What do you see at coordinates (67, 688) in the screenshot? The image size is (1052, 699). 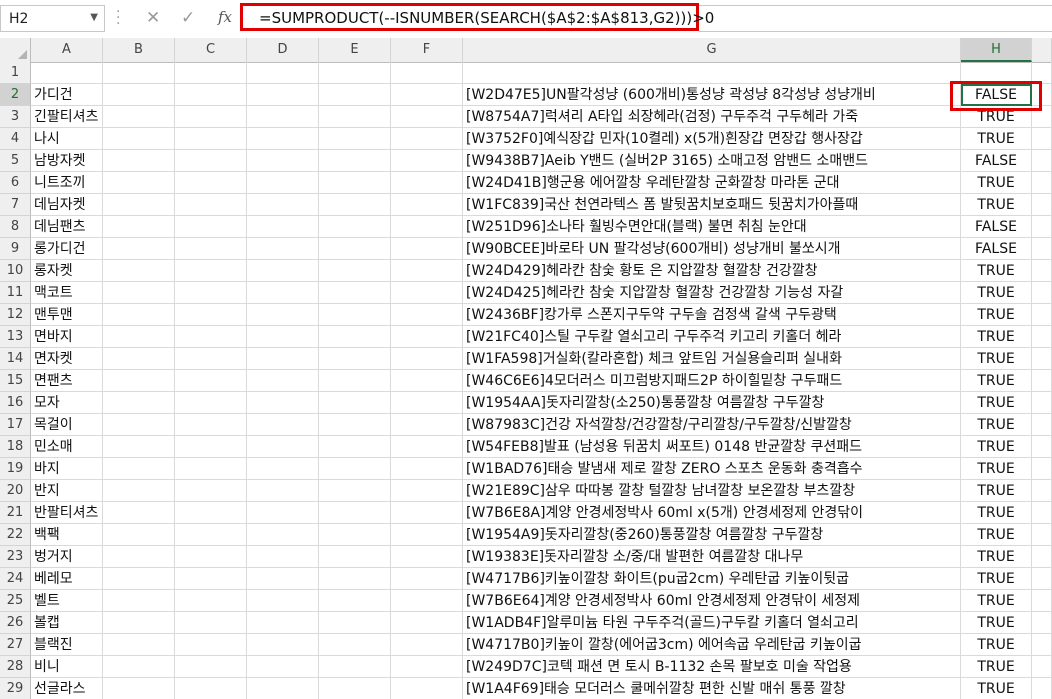 I see `cell-a: 선글라스` at bounding box center [67, 688].